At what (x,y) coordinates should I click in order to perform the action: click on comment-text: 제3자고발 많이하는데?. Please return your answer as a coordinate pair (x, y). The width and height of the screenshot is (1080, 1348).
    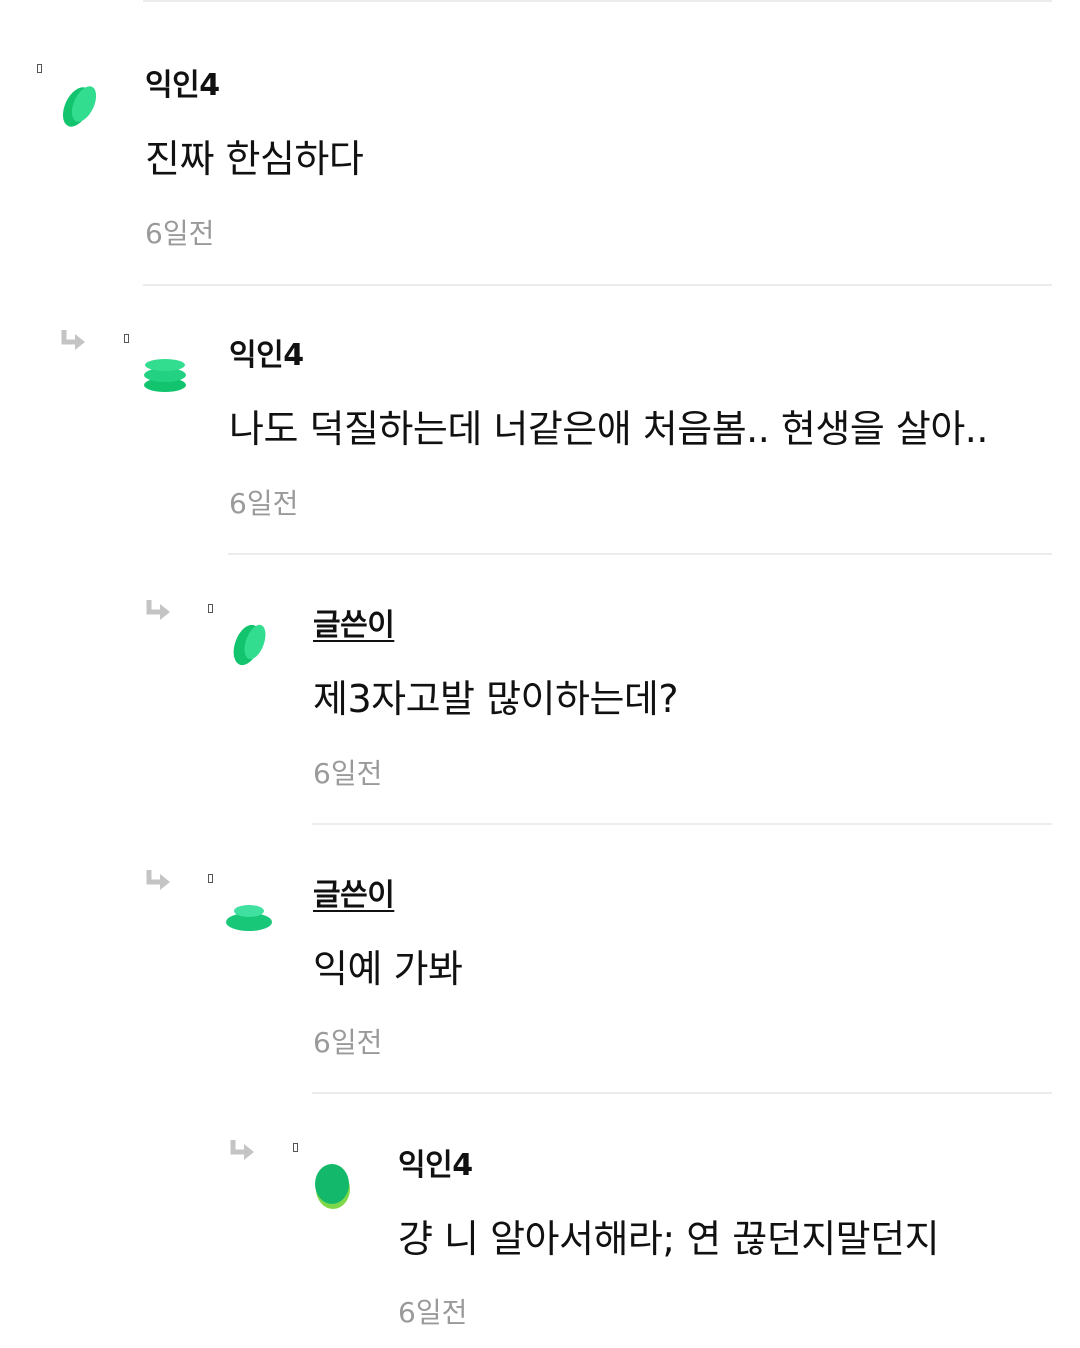
    Looking at the image, I should click on (496, 699).